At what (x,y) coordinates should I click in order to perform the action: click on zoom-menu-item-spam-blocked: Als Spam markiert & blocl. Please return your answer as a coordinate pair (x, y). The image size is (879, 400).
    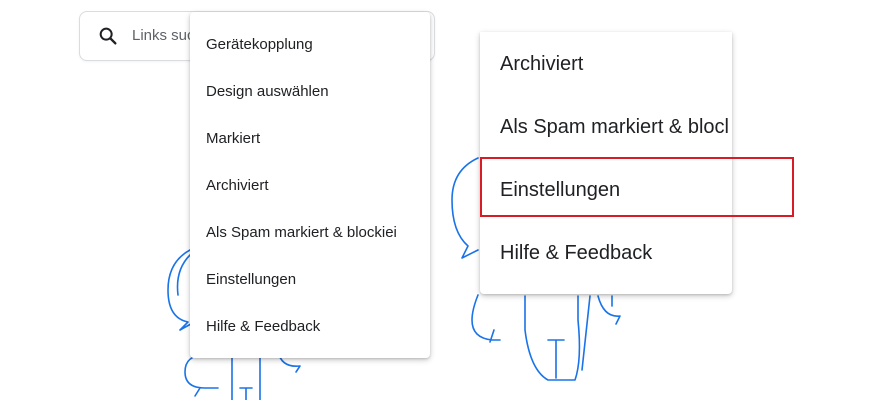
    Looking at the image, I should click on (606, 127).